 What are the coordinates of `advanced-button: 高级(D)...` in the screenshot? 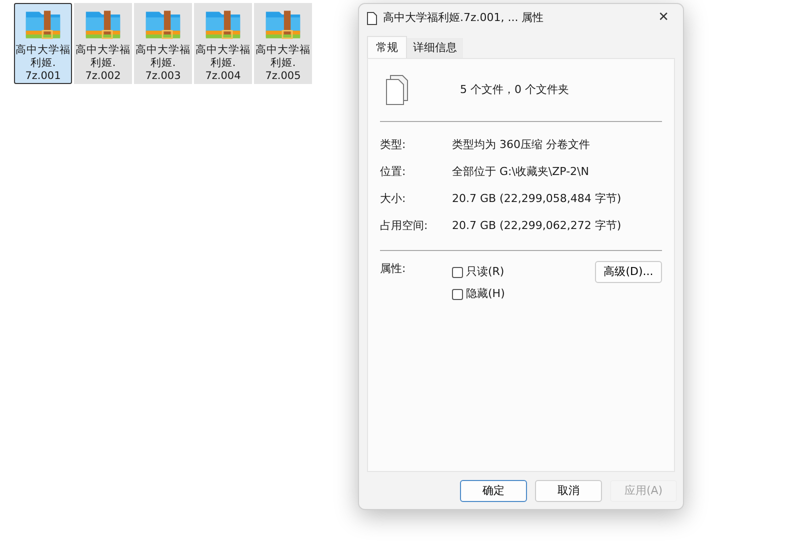 It's located at (628, 272).